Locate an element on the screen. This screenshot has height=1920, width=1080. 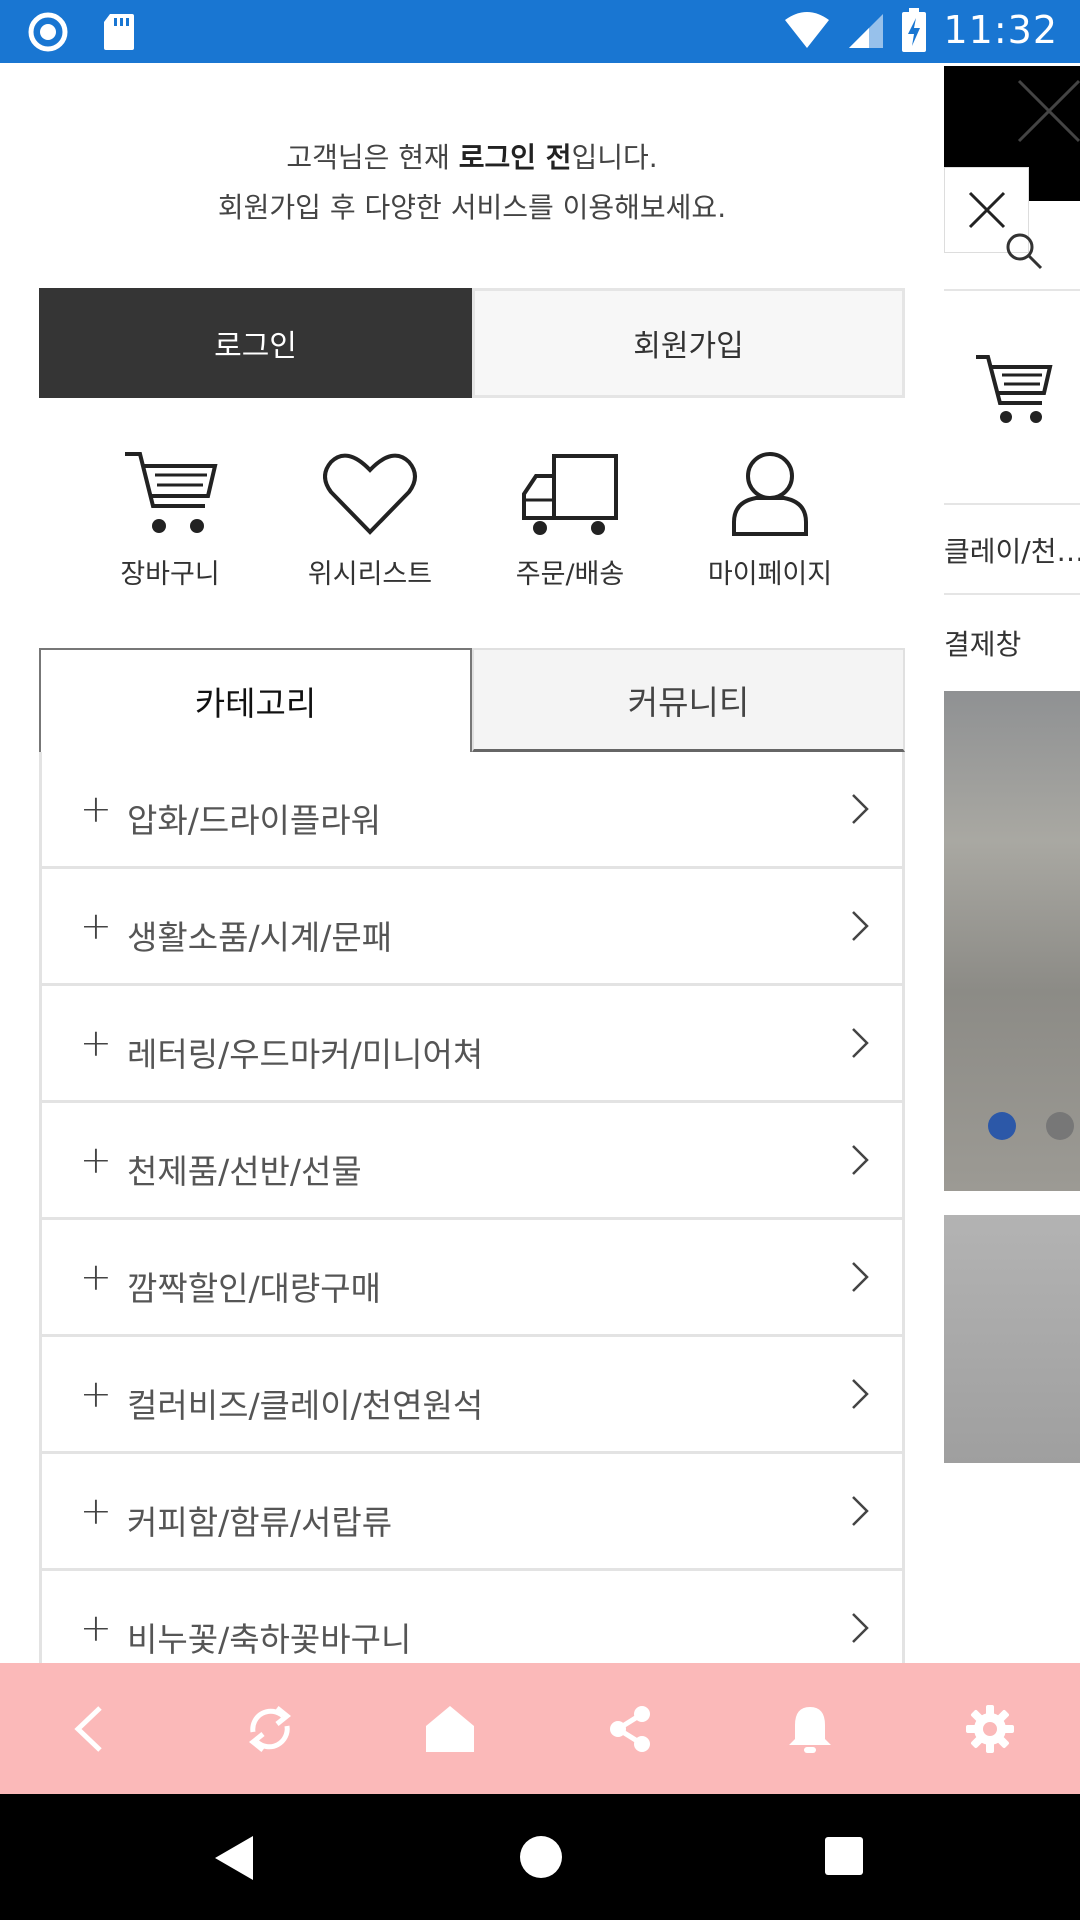
user-icon is located at coordinates (770, 494).